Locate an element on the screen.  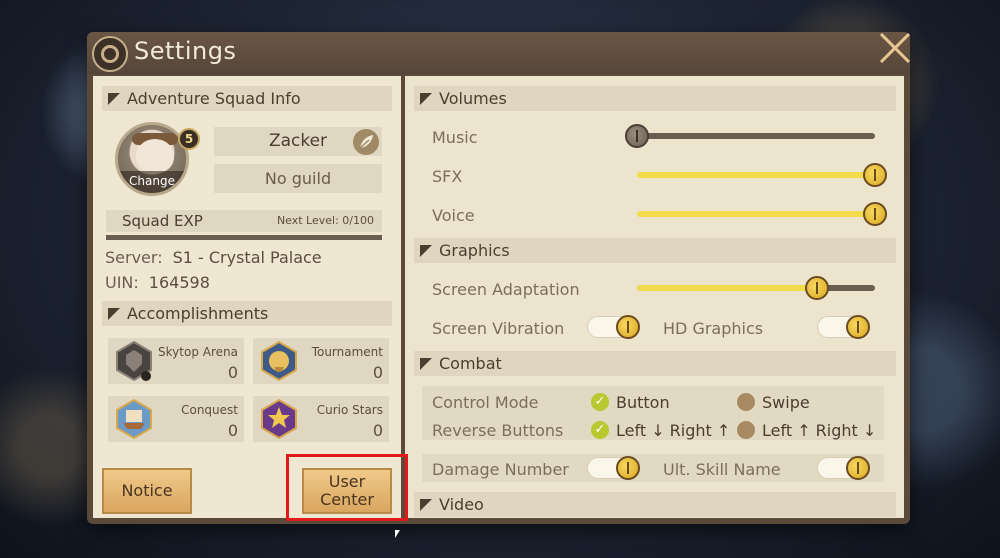
section-title: Adventure Squad Info is located at coordinates (214, 98).